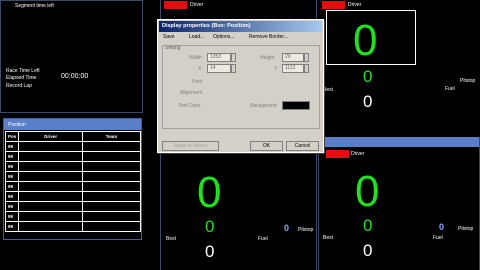  What do you see at coordinates (219, 57) in the screenshot?
I see `width-field: 1353` at bounding box center [219, 57].